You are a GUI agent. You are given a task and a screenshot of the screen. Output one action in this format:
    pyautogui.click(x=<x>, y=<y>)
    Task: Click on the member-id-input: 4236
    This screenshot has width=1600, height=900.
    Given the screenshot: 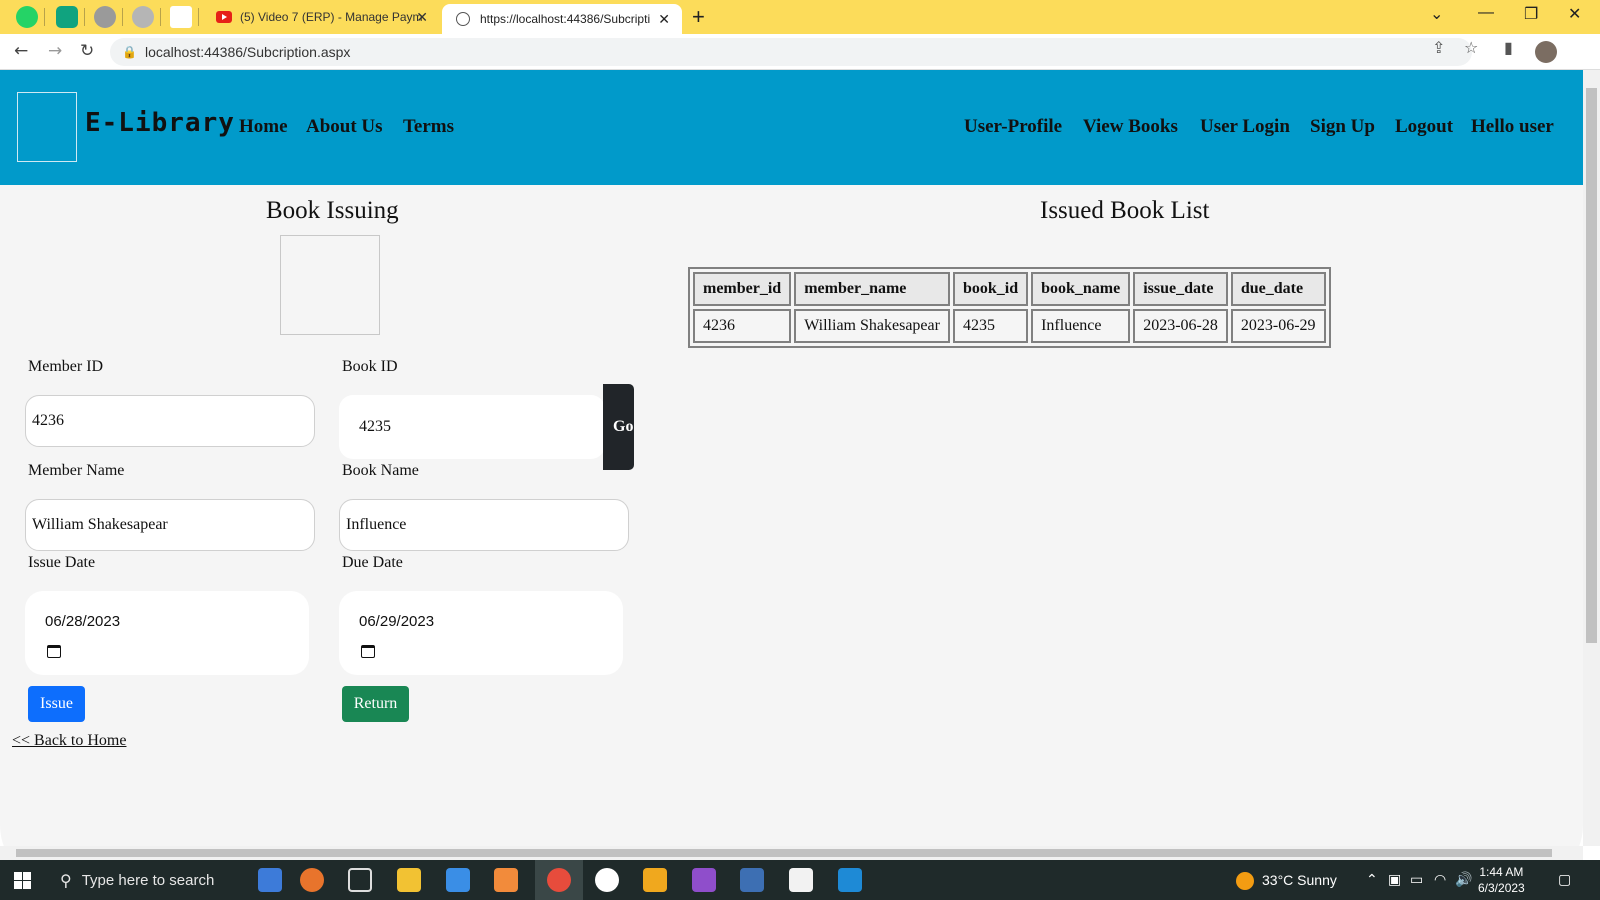 What is the action you would take?
    pyautogui.click(x=170, y=421)
    